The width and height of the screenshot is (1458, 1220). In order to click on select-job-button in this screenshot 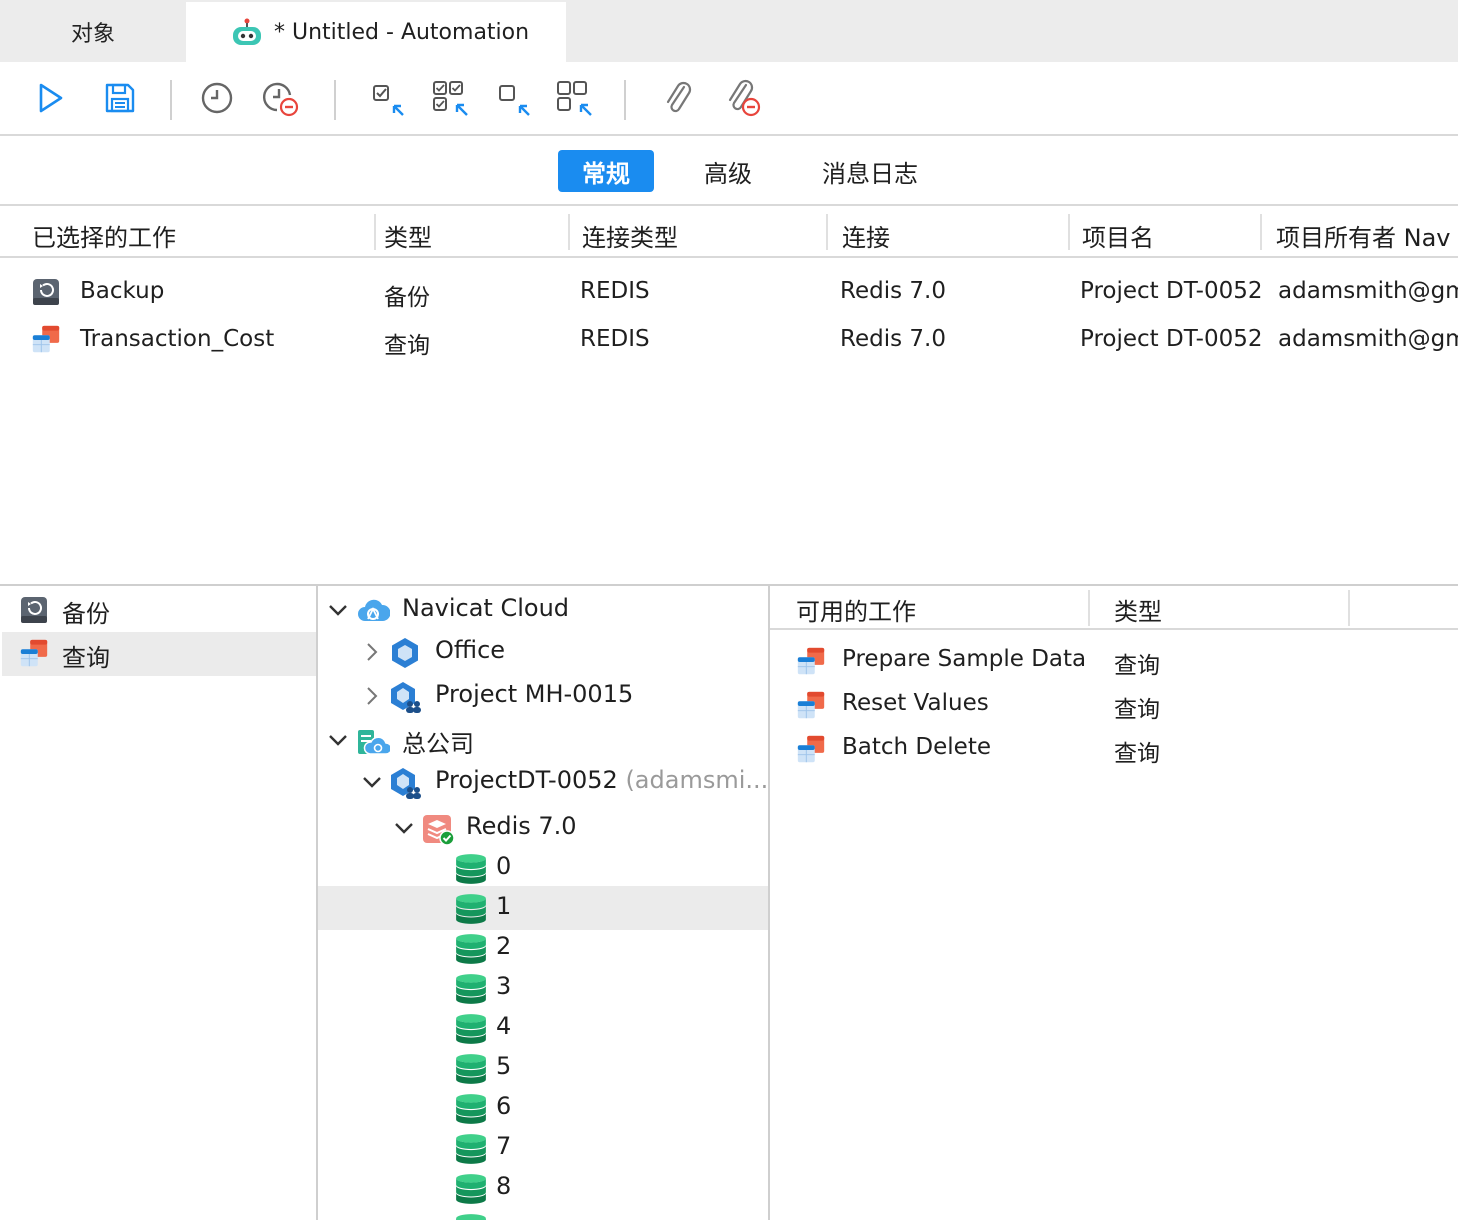, I will do `click(386, 98)`.